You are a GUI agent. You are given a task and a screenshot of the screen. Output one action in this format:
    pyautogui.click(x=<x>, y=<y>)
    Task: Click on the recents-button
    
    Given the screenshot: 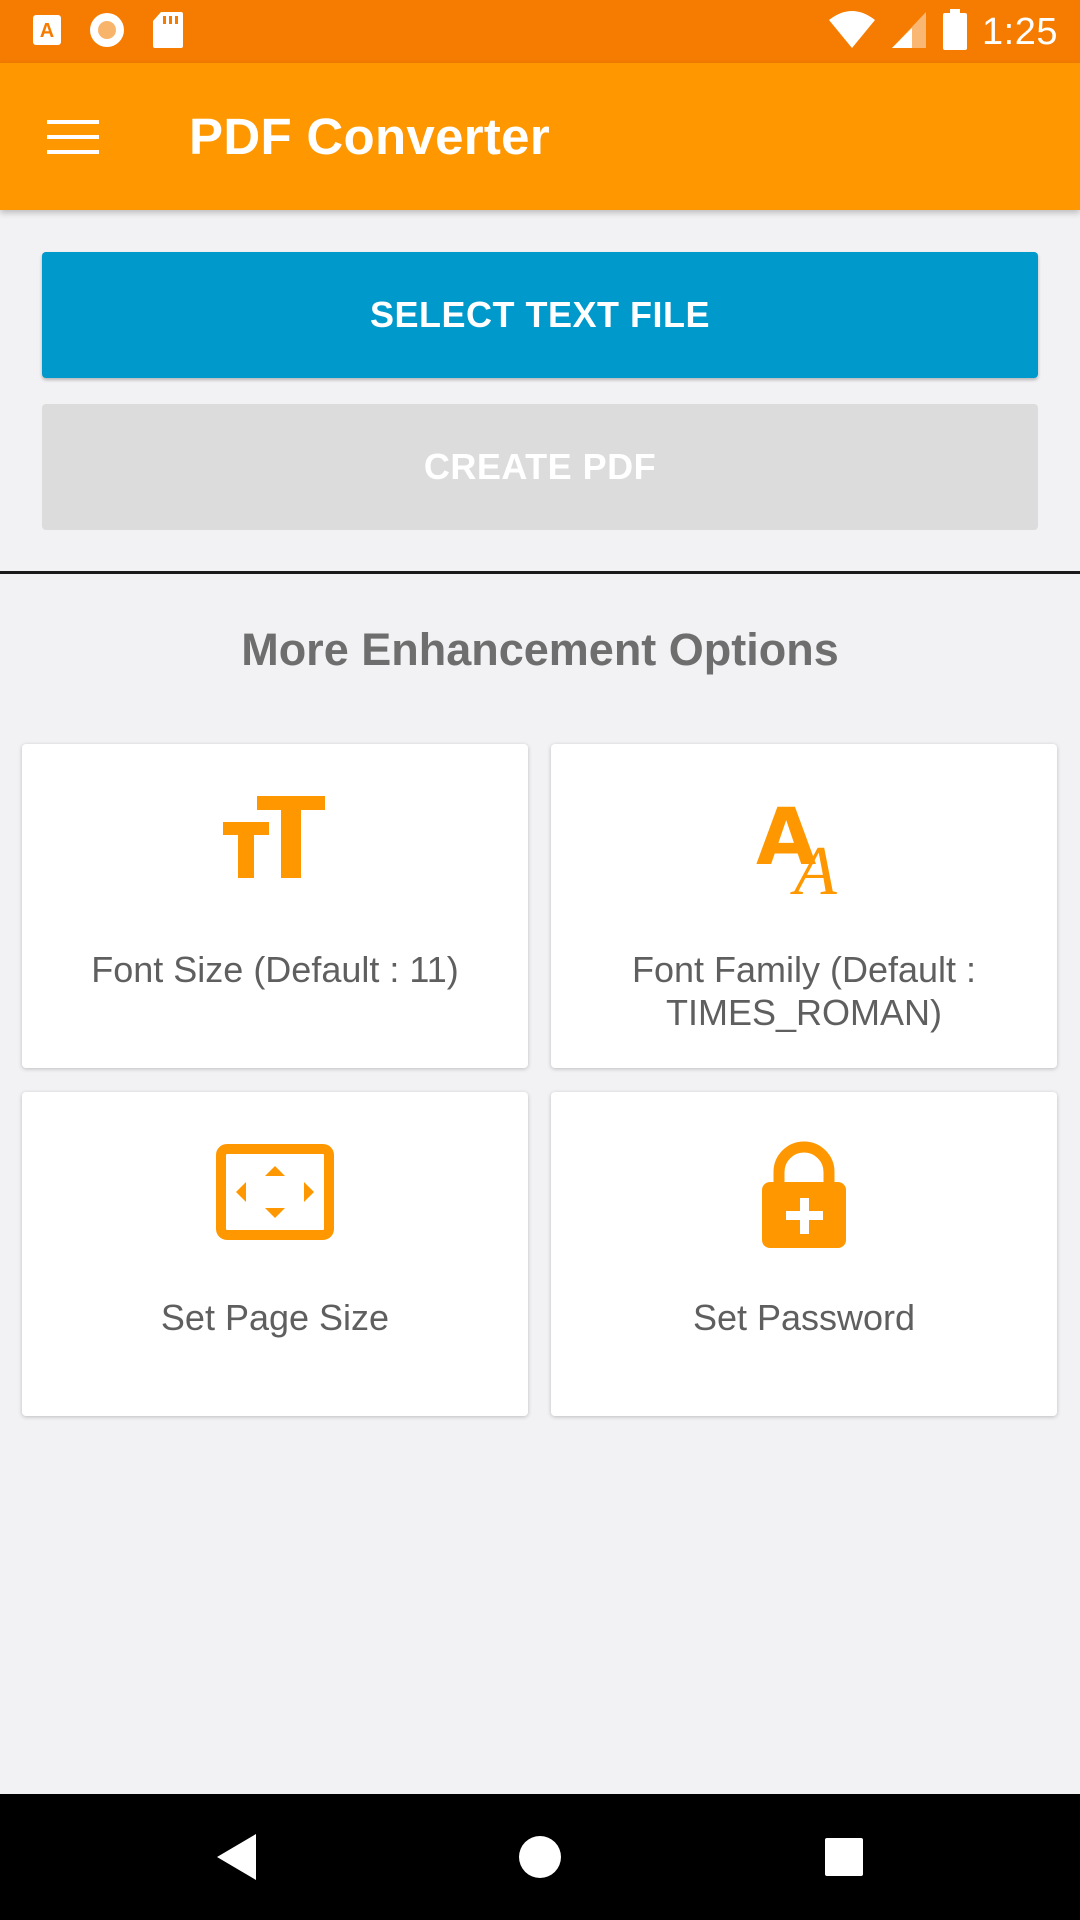 What is the action you would take?
    pyautogui.click(x=844, y=1857)
    